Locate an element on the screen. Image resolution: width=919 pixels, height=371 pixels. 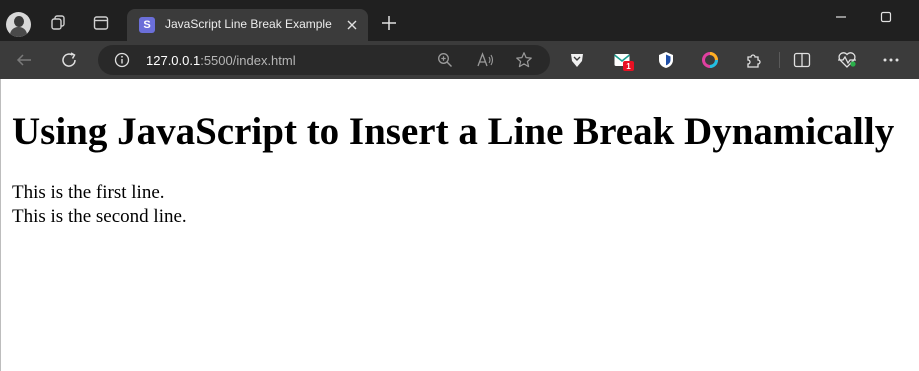
mail-icon: 1 is located at coordinates (623, 60).